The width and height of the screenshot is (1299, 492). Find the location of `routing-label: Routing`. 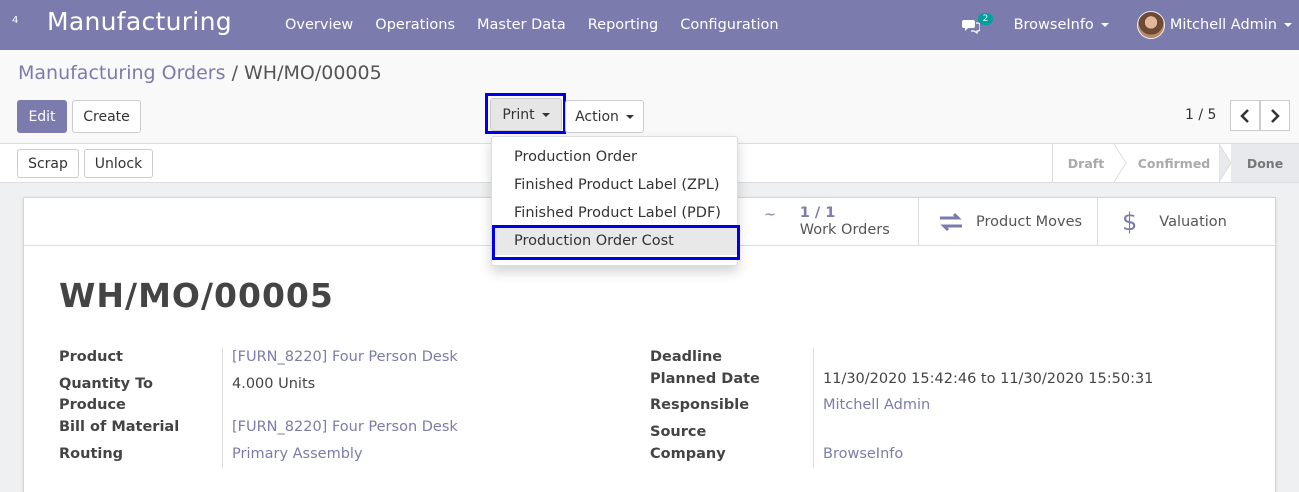

routing-label: Routing is located at coordinates (91, 454).